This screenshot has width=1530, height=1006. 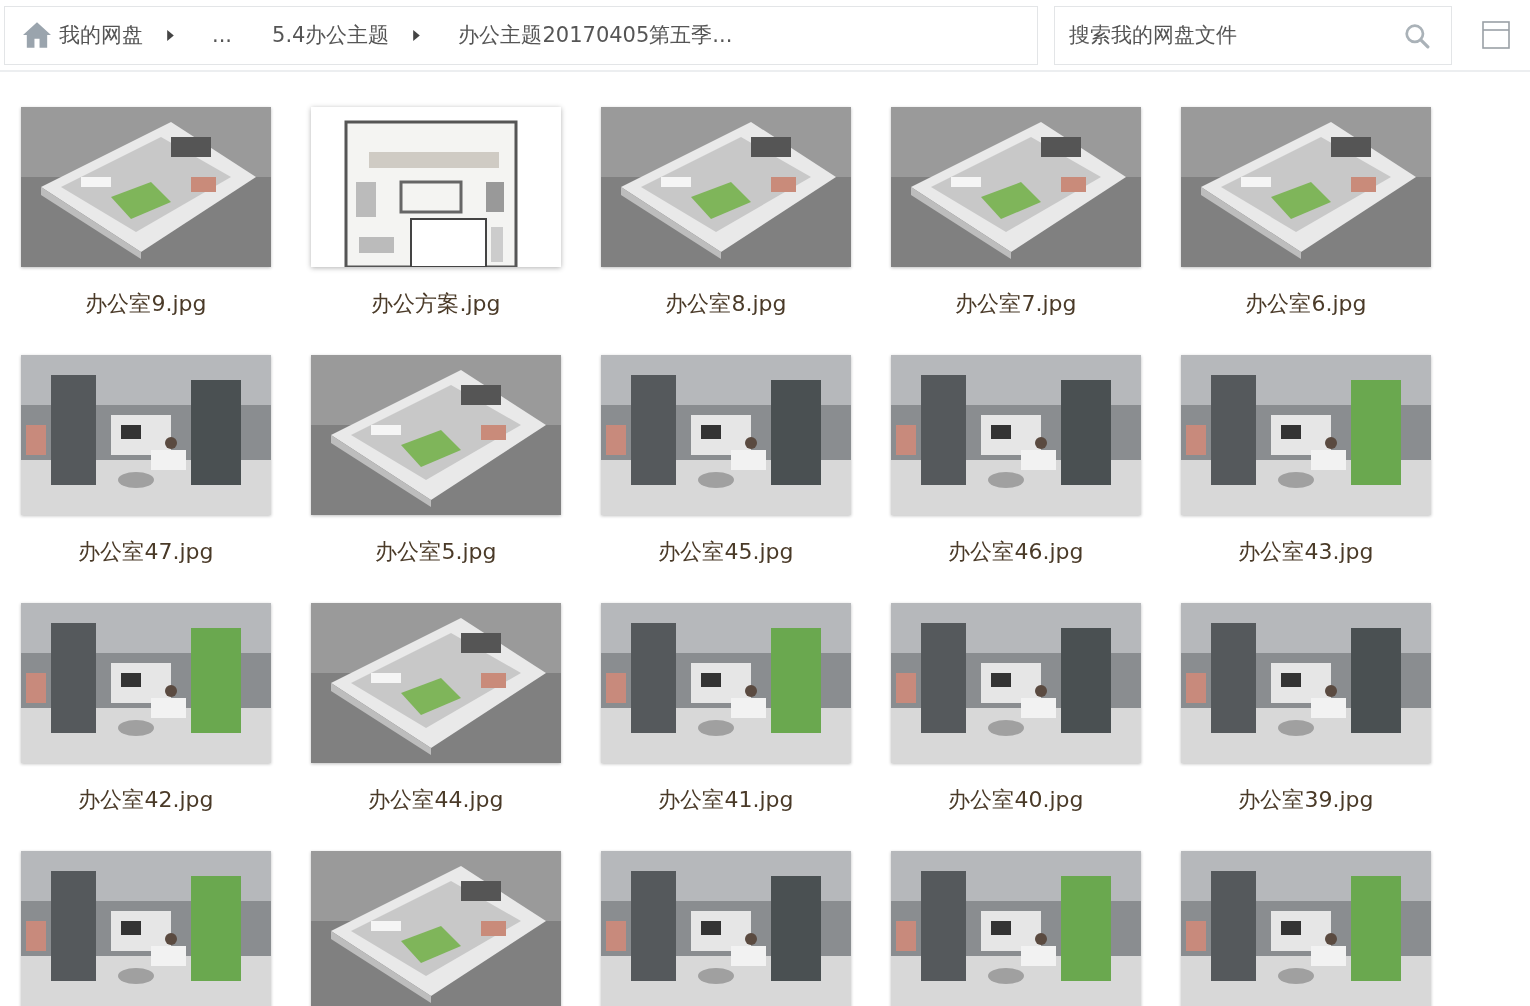 I want to click on file-name: 办公室43.jpg, so click(x=1306, y=552).